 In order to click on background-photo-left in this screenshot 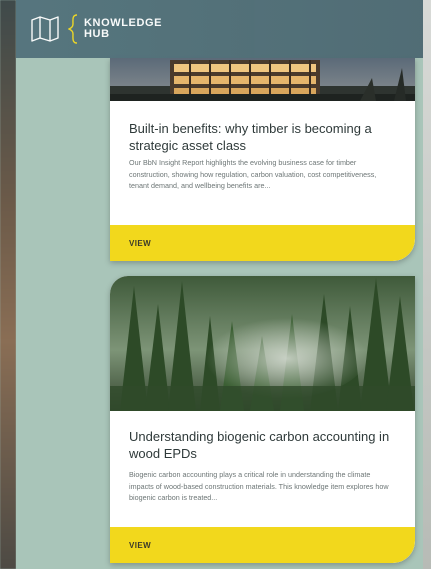, I will do `click(8, 284)`.